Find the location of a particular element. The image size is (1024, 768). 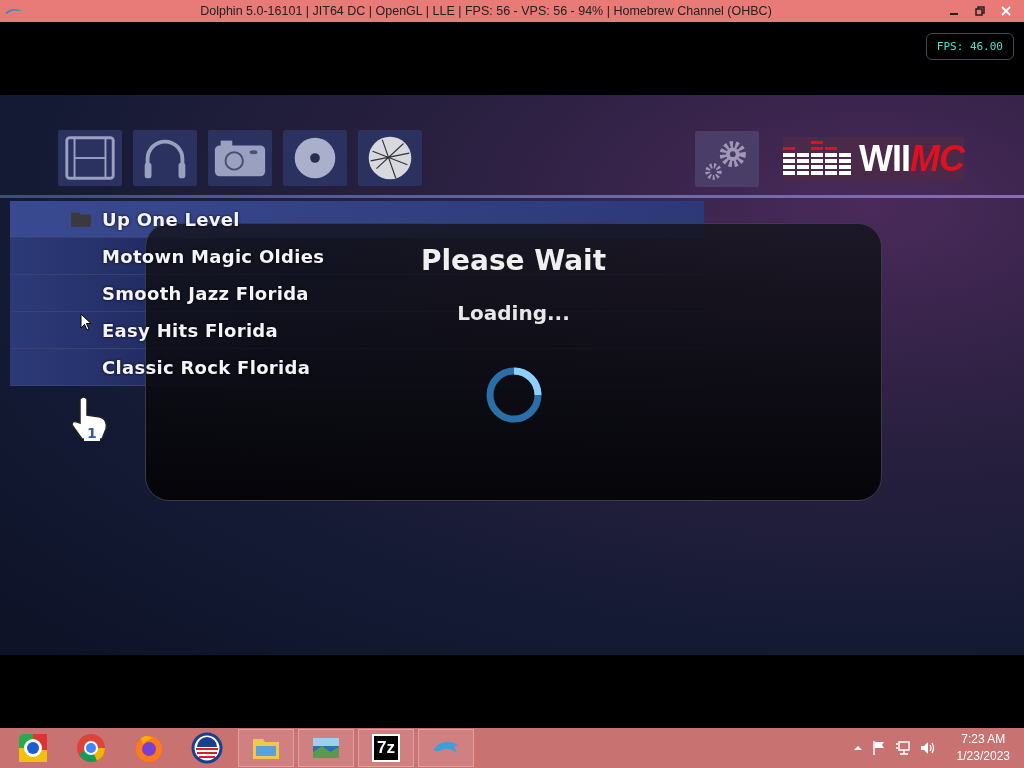

close-icon is located at coordinates (1006, 11).